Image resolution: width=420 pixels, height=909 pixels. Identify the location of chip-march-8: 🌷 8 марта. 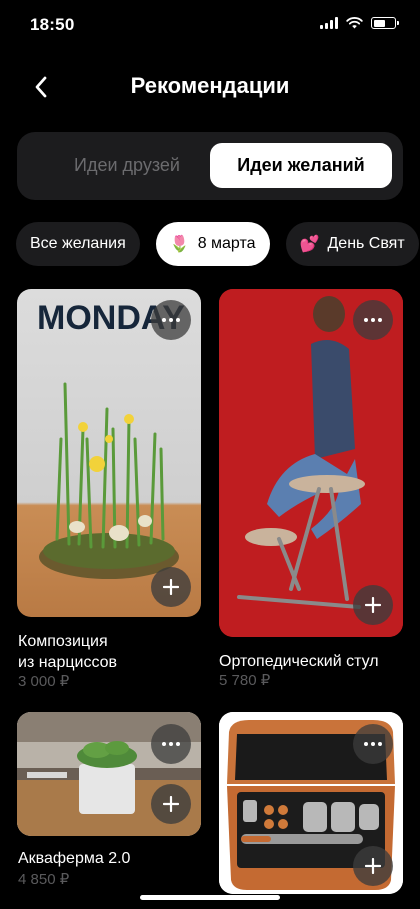
(212, 244).